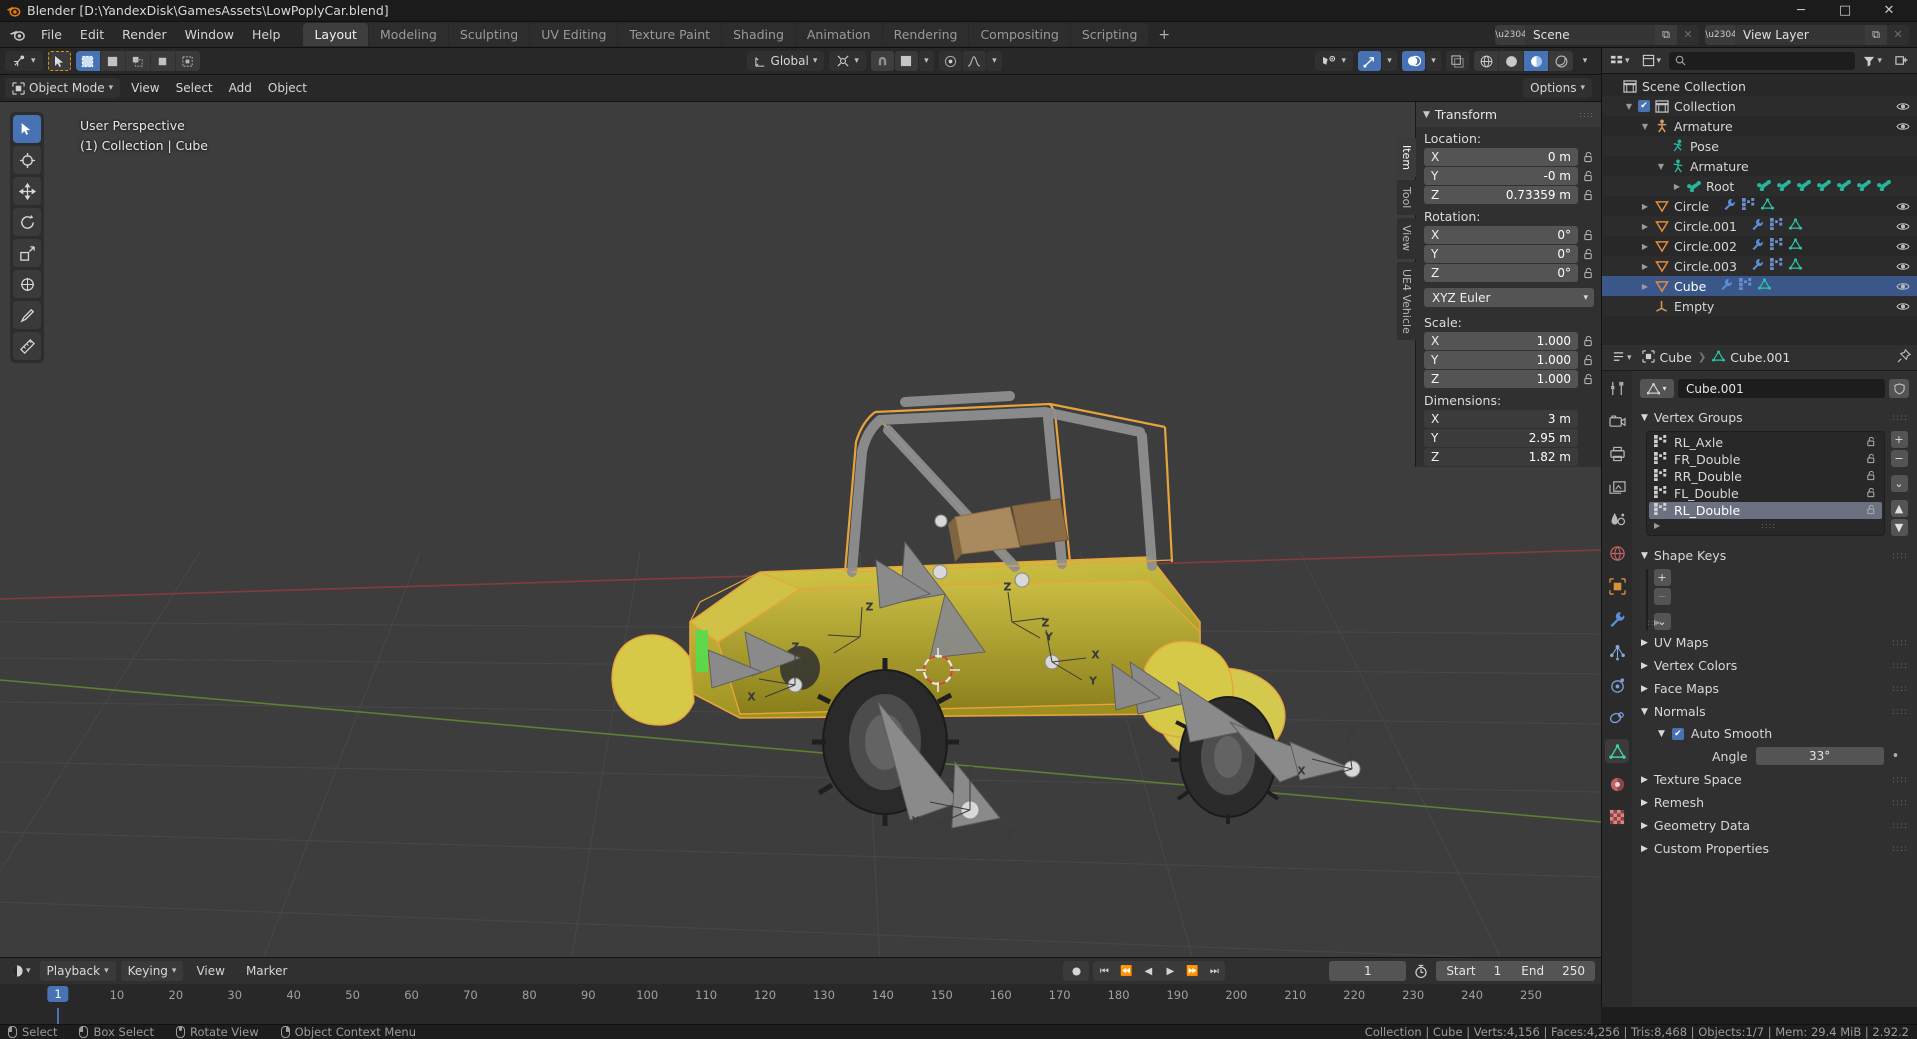 The width and height of the screenshot is (1917, 1039). What do you see at coordinates (1765, 493) in the screenshot?
I see `vertex-group-row: FL_Double` at bounding box center [1765, 493].